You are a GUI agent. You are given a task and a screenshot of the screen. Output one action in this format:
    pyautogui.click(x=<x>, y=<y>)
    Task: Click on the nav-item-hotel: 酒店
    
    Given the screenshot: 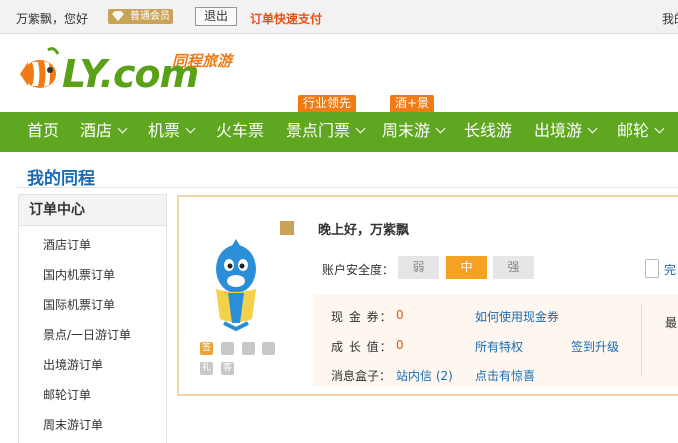 What is the action you would take?
    pyautogui.click(x=104, y=132)
    